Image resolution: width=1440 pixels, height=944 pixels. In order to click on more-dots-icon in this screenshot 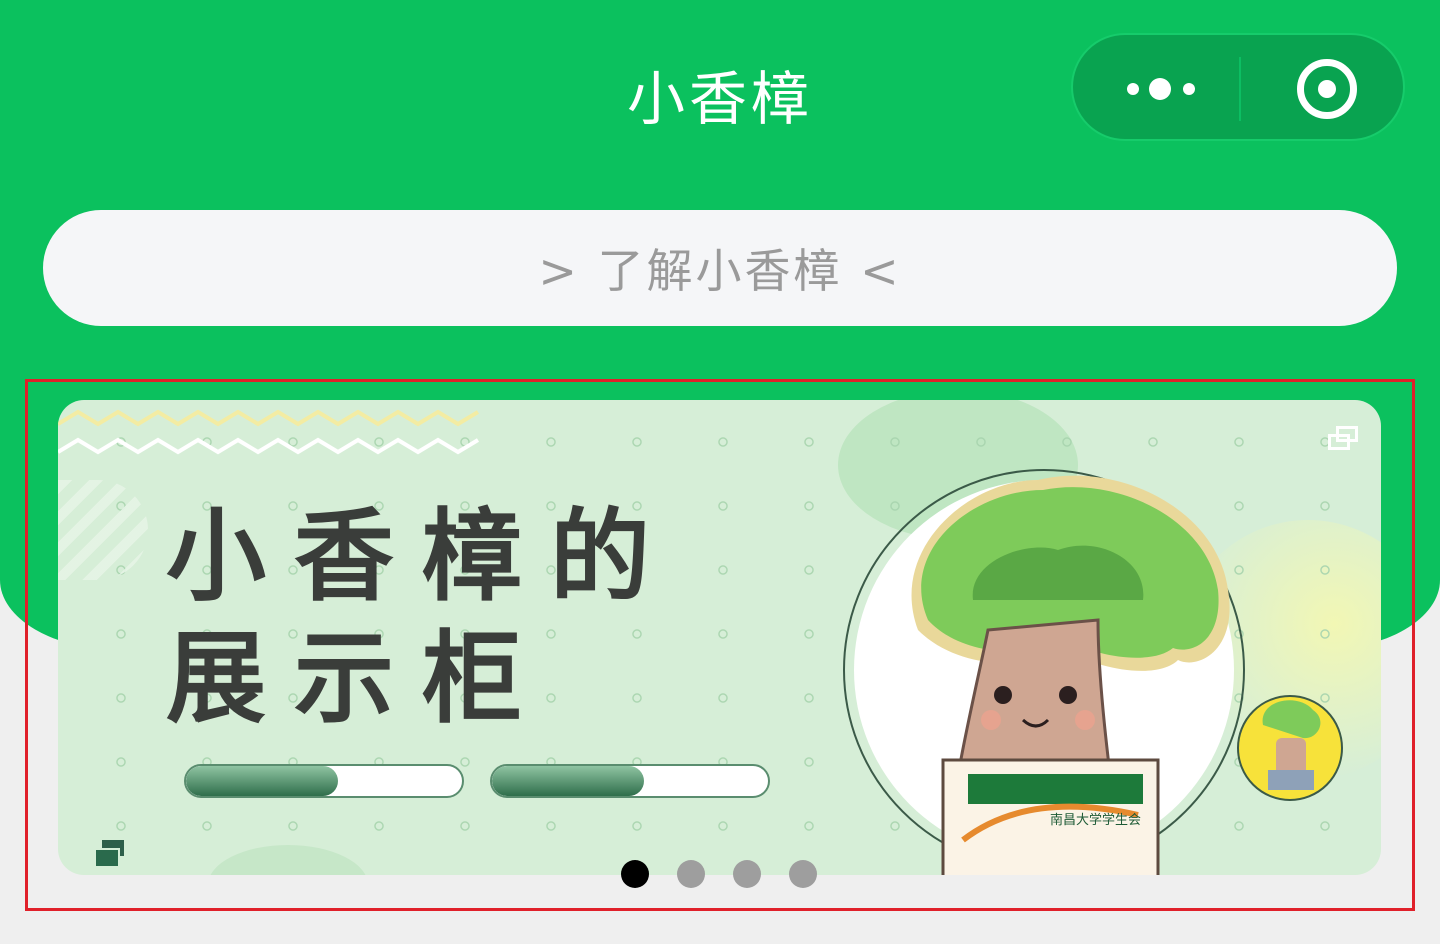, I will do `click(1161, 88)`.